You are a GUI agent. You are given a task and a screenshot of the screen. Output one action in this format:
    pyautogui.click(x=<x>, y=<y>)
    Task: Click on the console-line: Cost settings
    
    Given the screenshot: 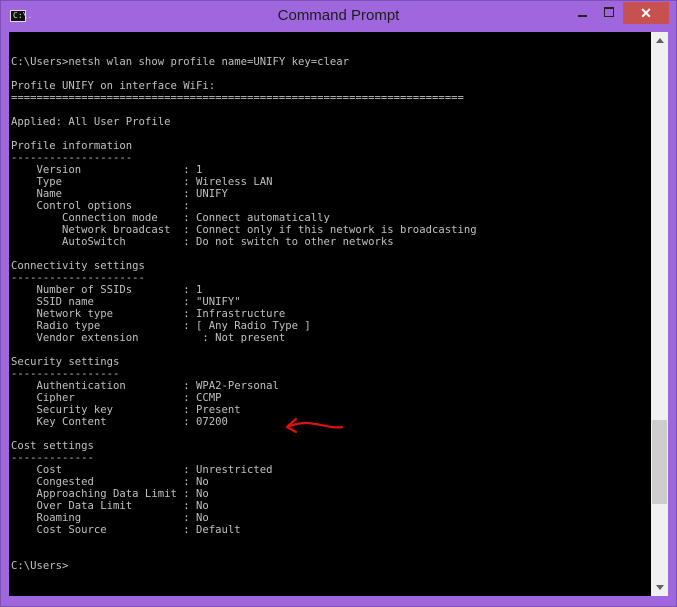 What is the action you would take?
    pyautogui.click(x=52, y=446)
    